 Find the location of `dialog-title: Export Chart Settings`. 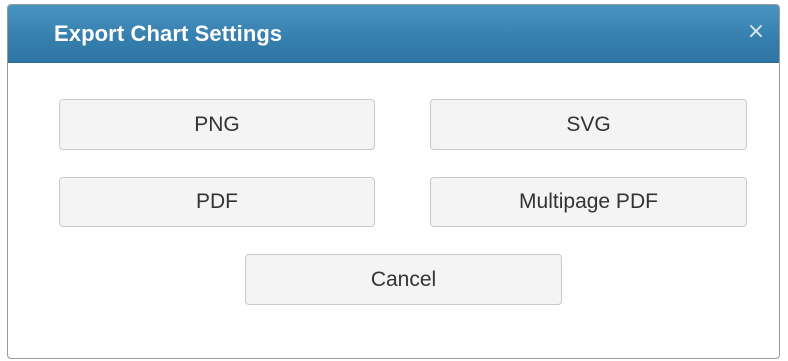

dialog-title: Export Chart Settings is located at coordinates (168, 33).